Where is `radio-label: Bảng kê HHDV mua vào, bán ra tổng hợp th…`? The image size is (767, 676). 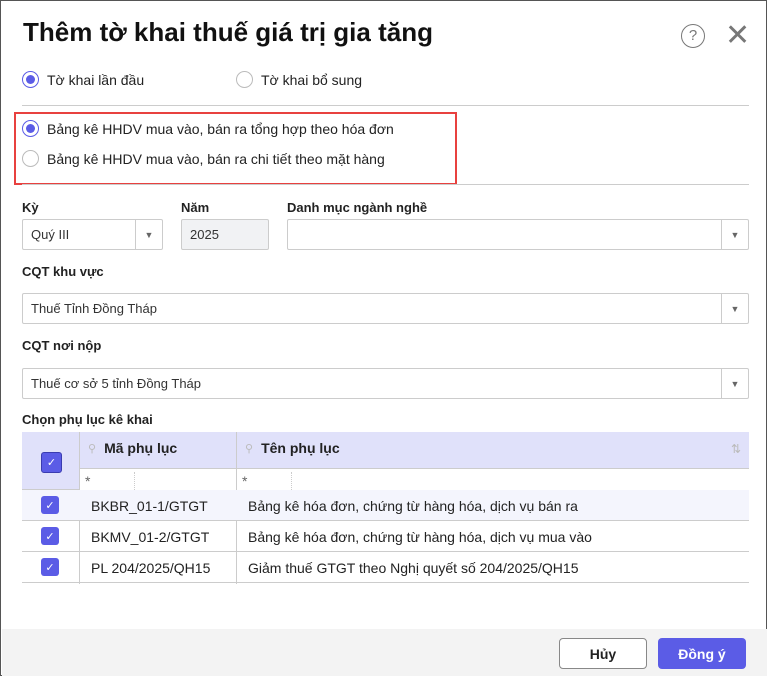 radio-label: Bảng kê HHDV mua vào, bán ra tổng hợp th… is located at coordinates (220, 128).